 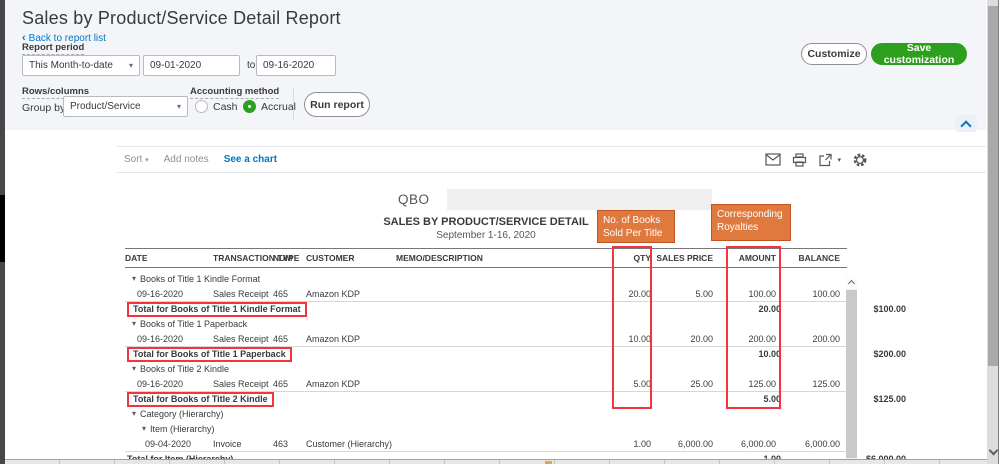 What do you see at coordinates (966, 123) in the screenshot?
I see `collapse-header-chevron-up-icon` at bounding box center [966, 123].